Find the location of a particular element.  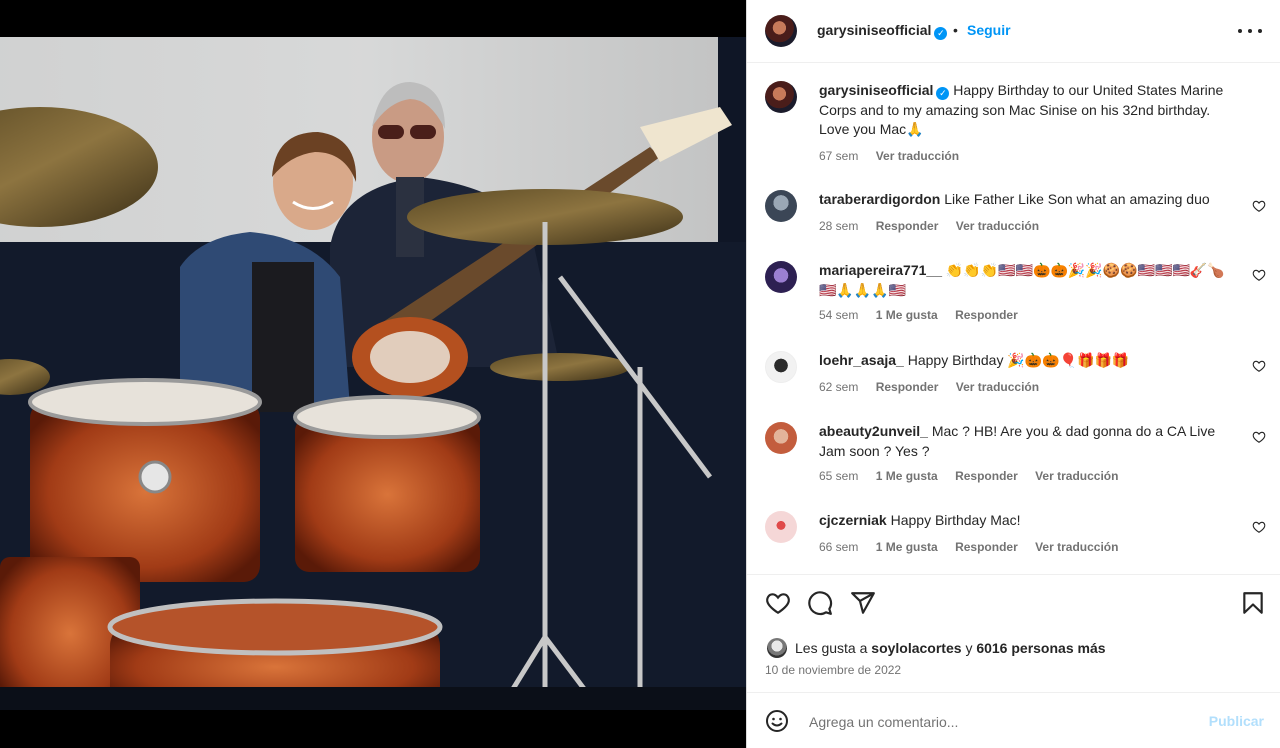

comment-username: cjczerniak is located at coordinates (853, 520).